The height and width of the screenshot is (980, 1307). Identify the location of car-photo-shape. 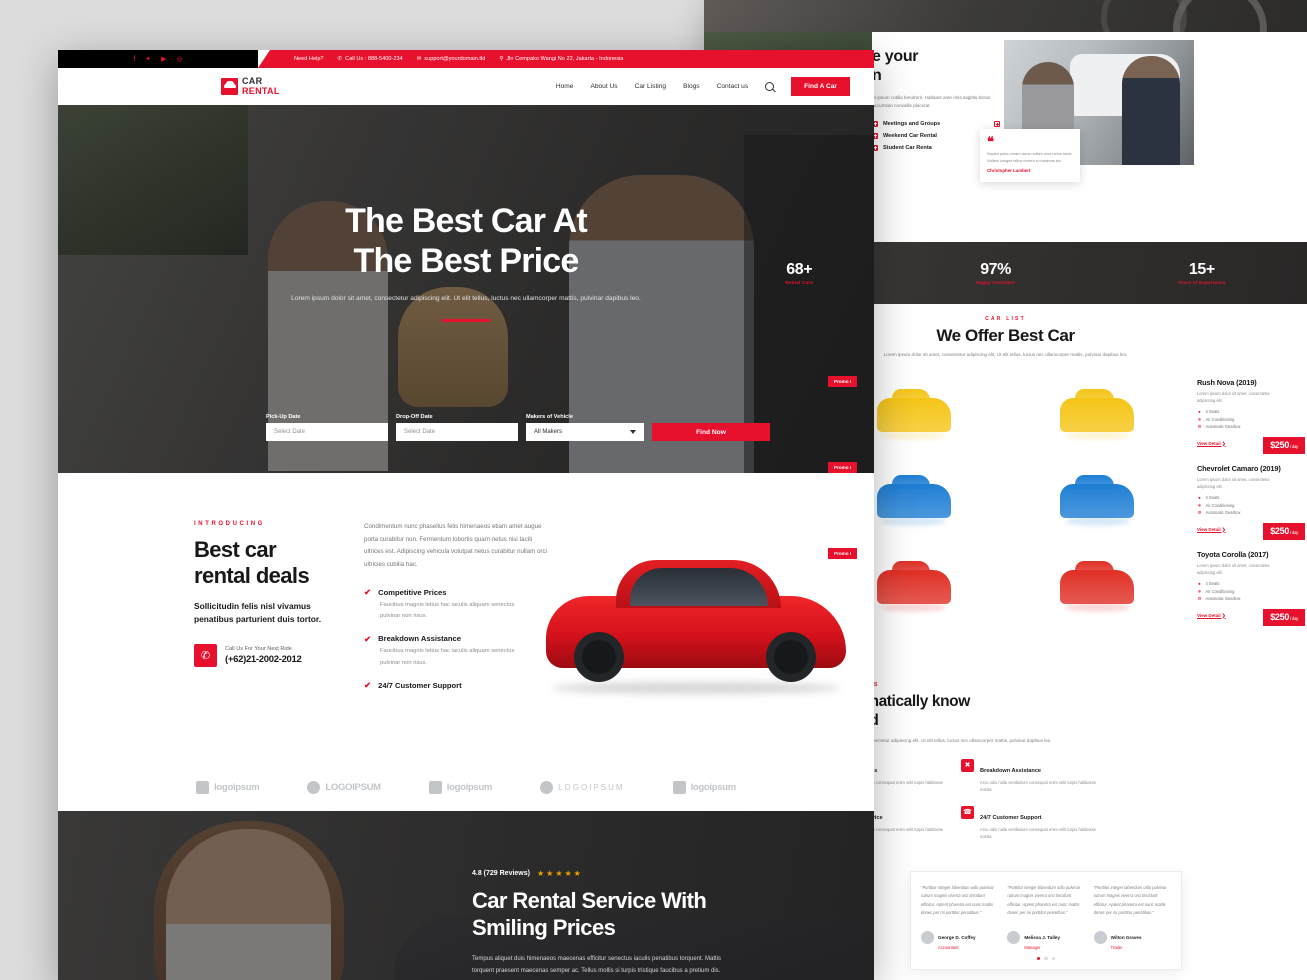
(1097, 496).